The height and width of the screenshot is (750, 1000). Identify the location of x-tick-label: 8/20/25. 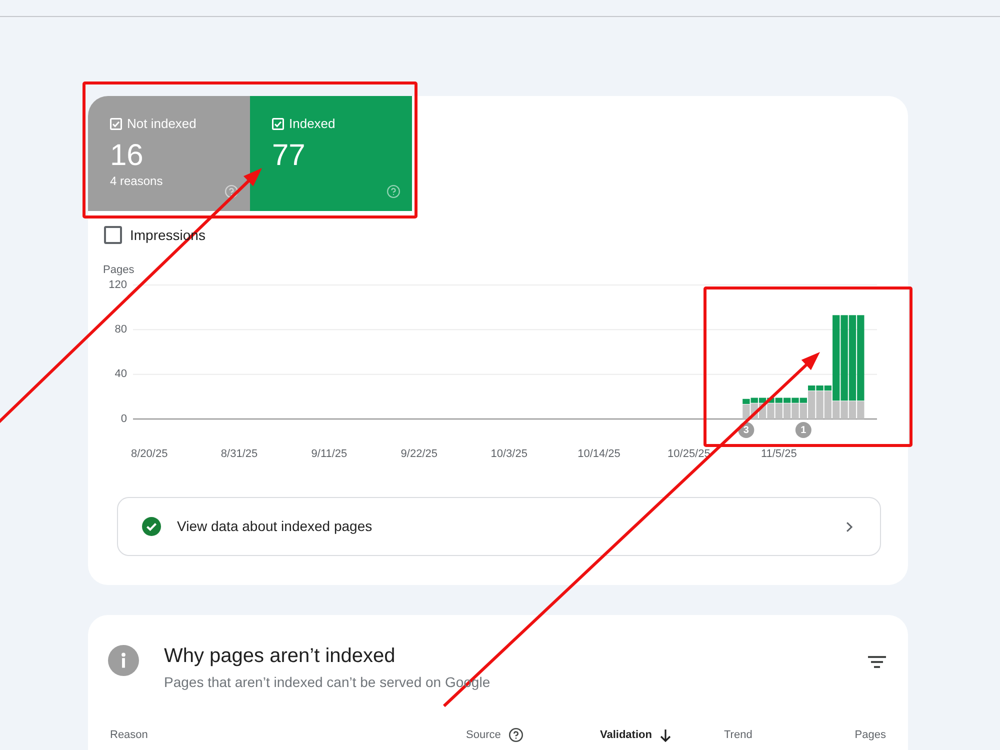
(149, 454).